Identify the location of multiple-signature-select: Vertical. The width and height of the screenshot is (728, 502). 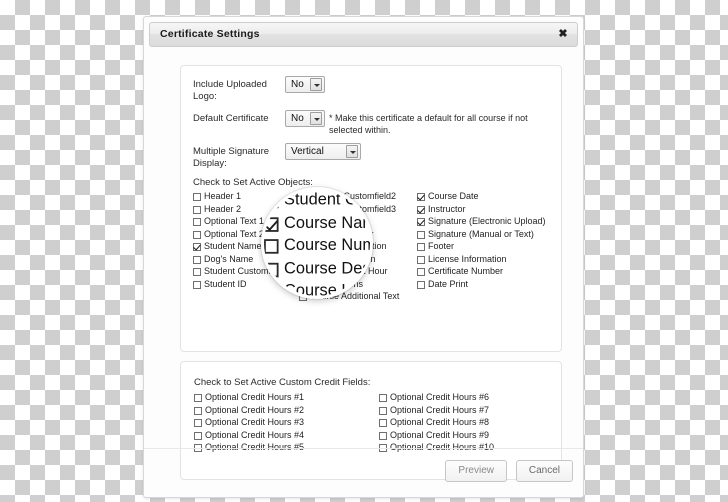
(323, 151).